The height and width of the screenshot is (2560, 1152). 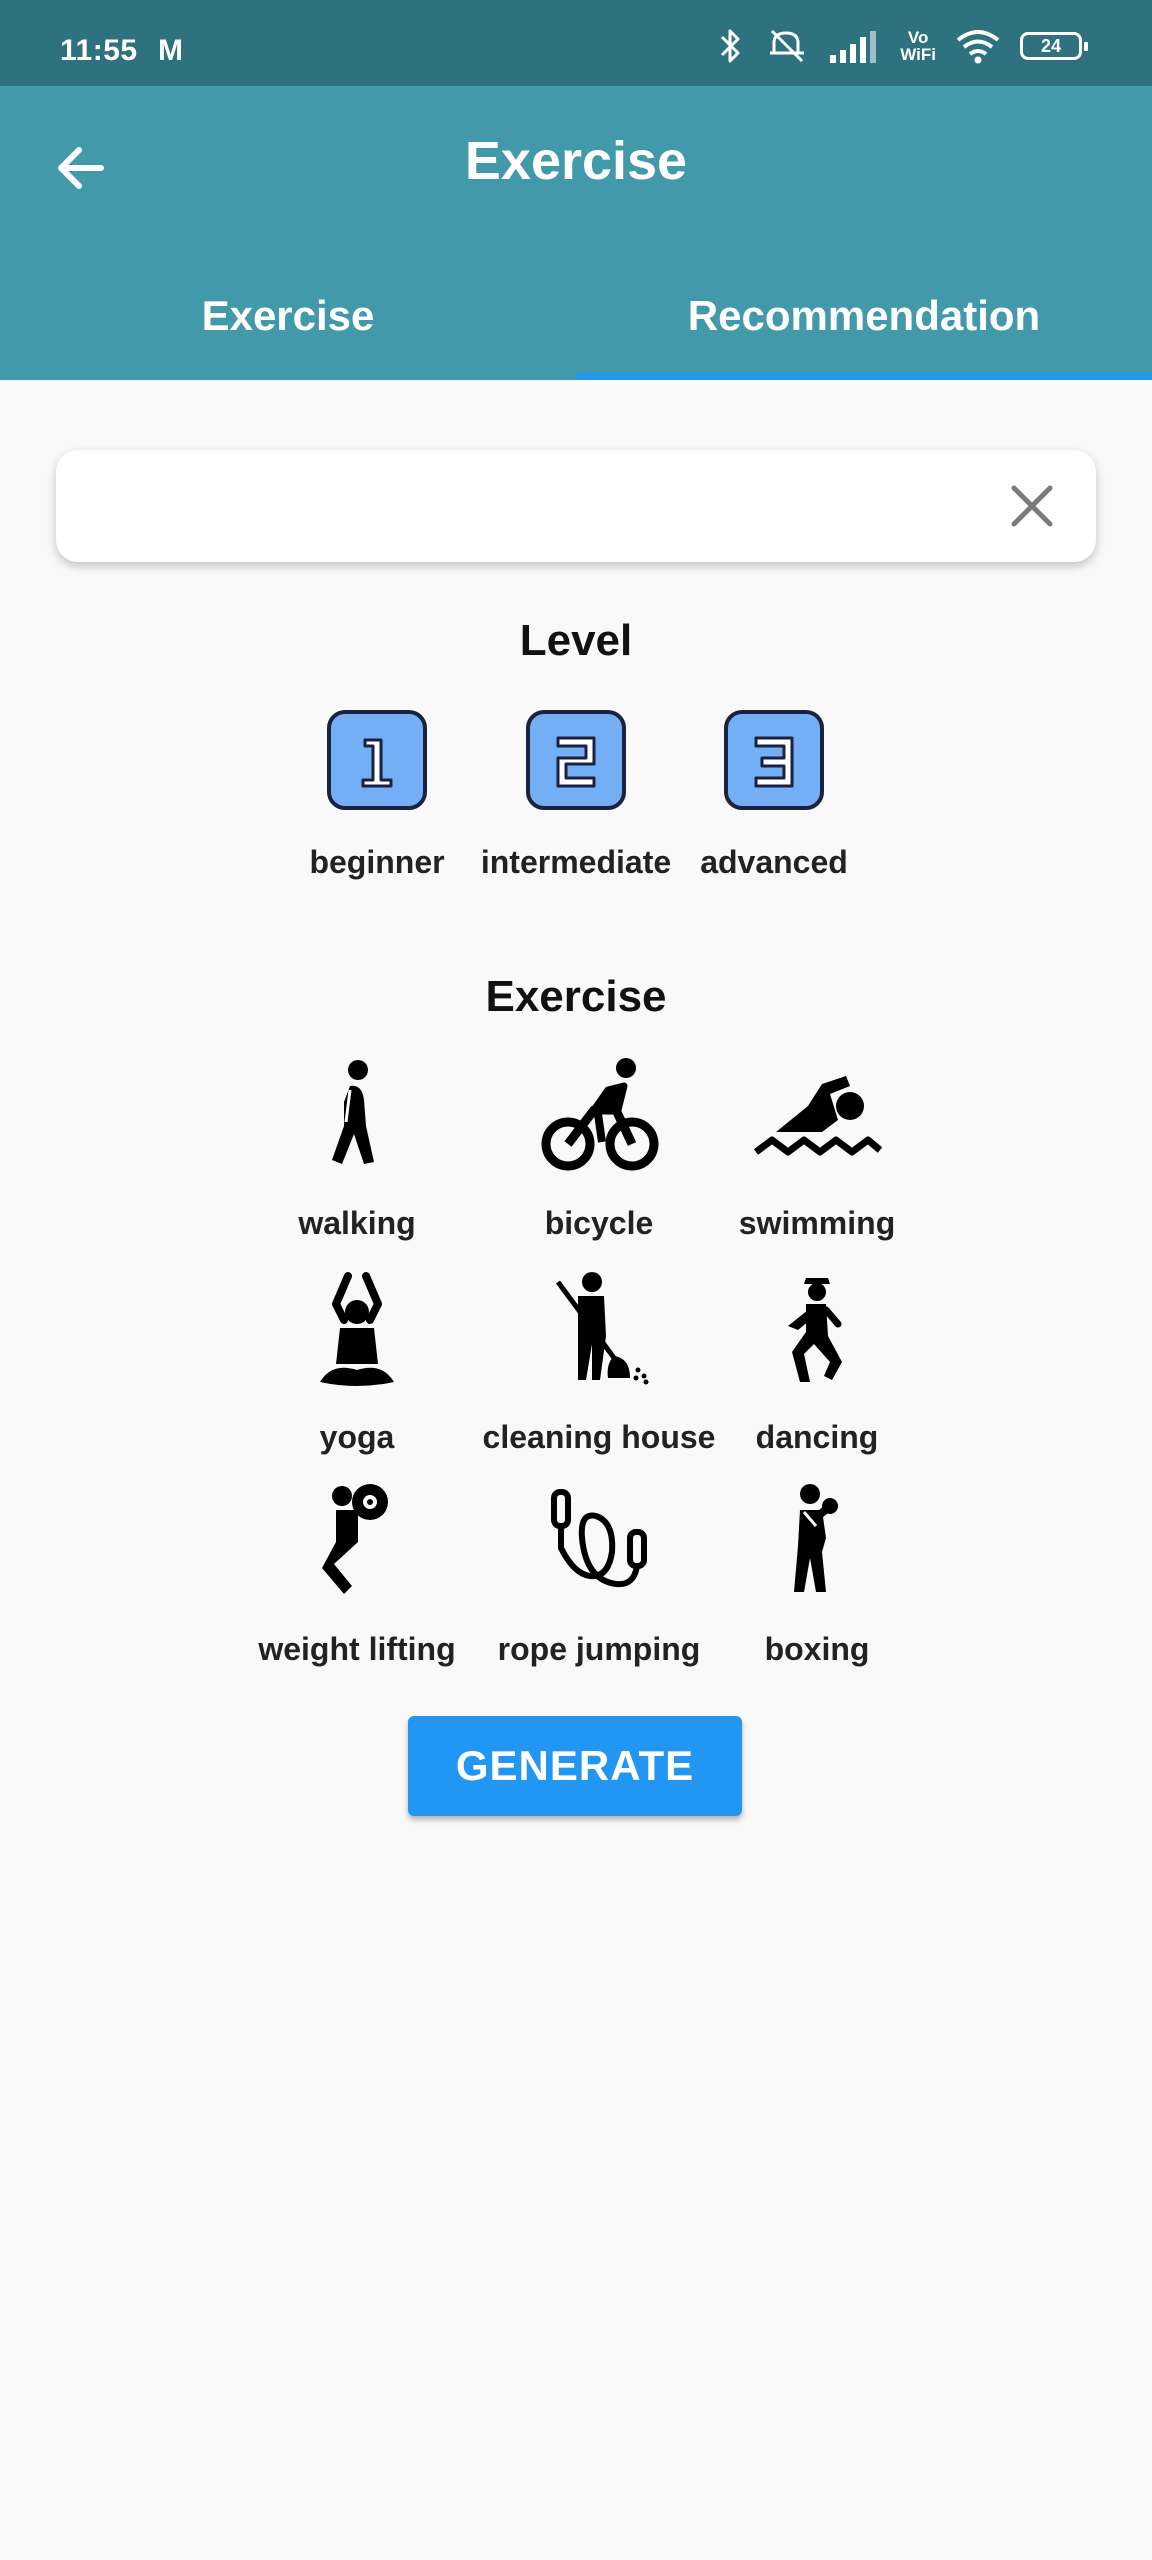 I want to click on level-2-icon, so click(x=576, y=760).